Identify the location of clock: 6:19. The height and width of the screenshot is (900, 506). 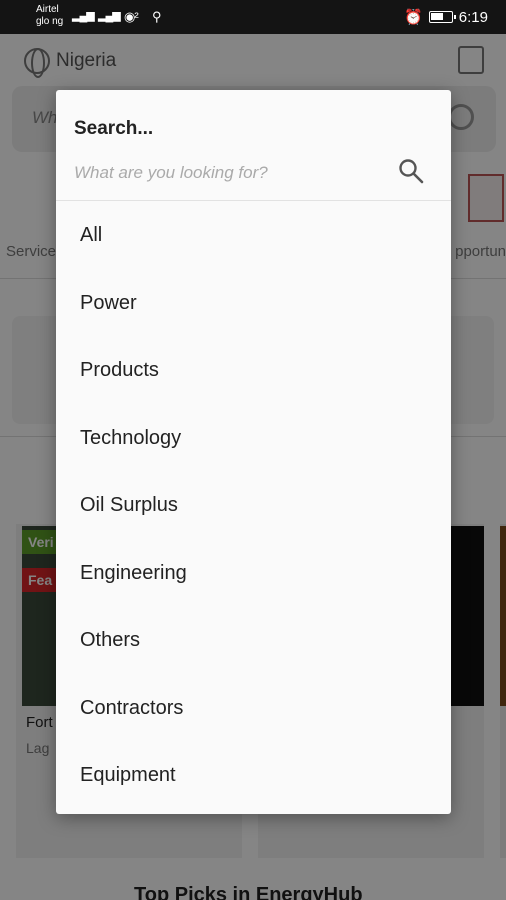
(473, 17).